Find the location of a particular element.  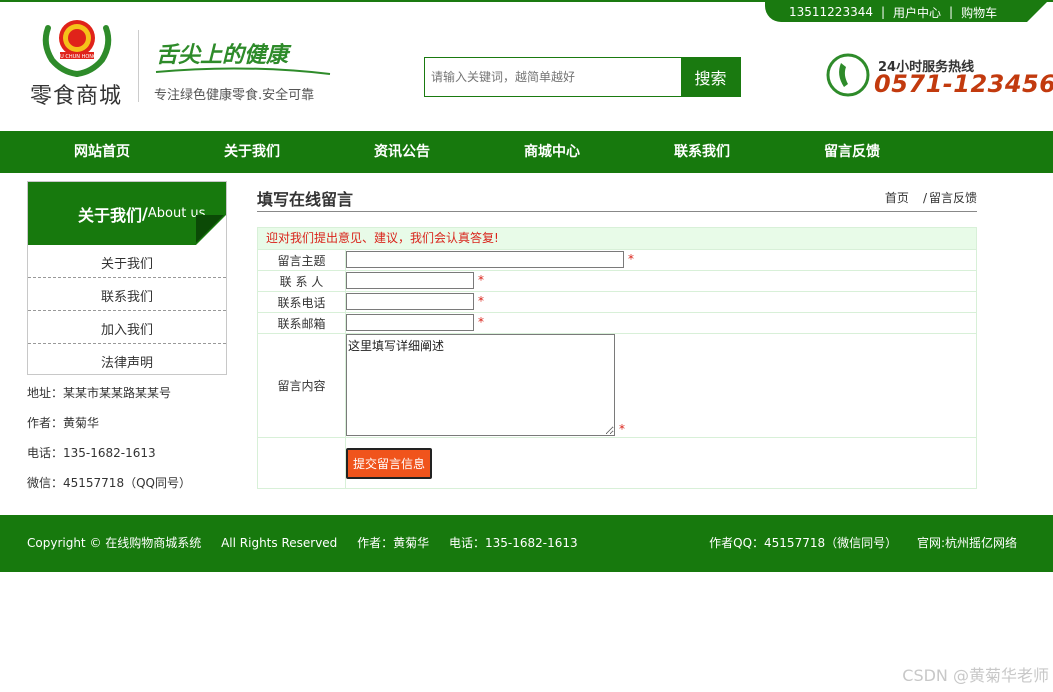

phone-icon is located at coordinates (848, 75).